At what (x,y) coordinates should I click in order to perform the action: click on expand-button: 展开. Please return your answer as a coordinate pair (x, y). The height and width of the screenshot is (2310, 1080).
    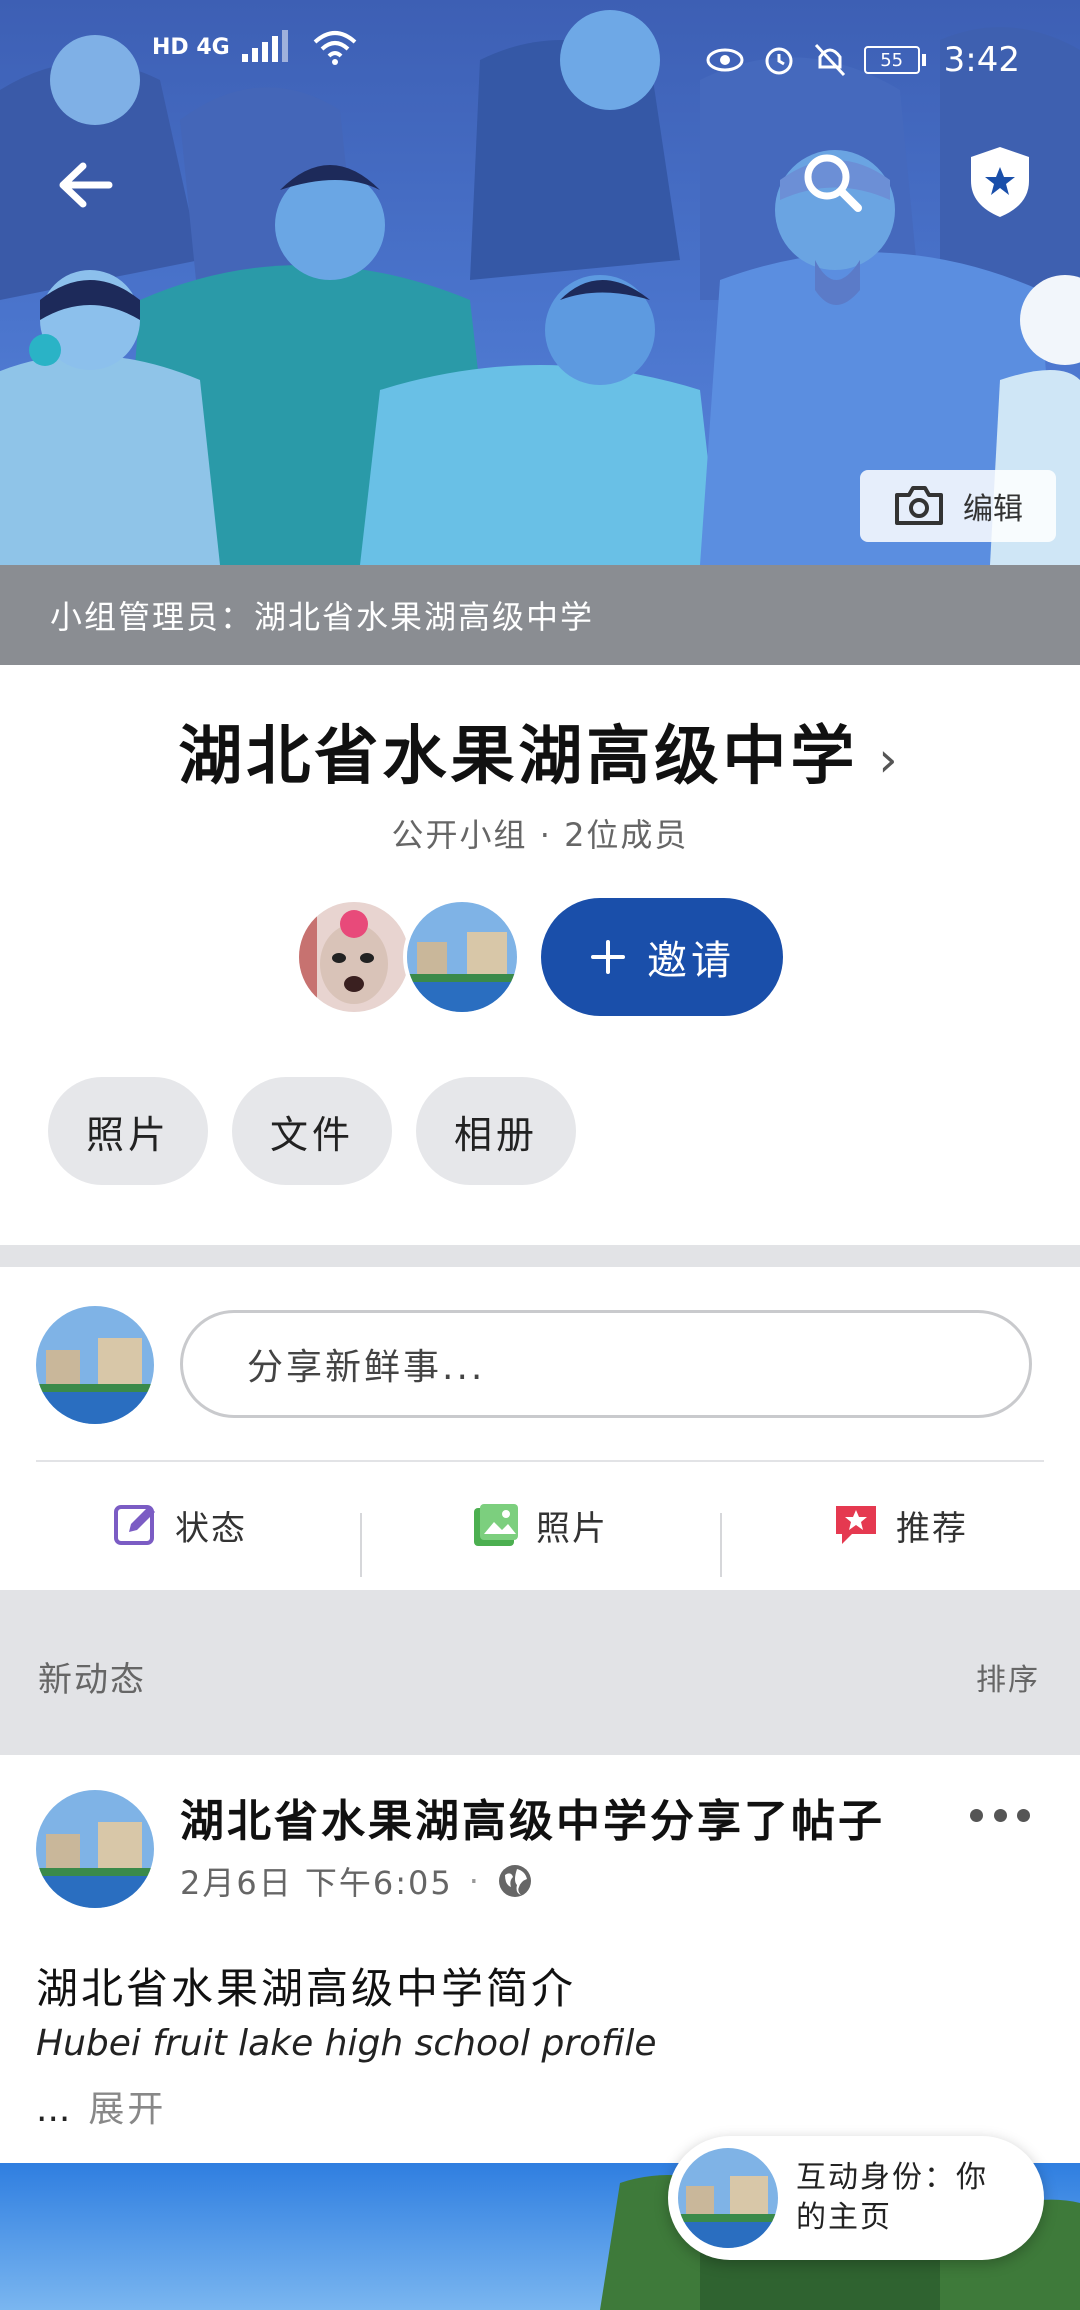
    Looking at the image, I should click on (127, 2109).